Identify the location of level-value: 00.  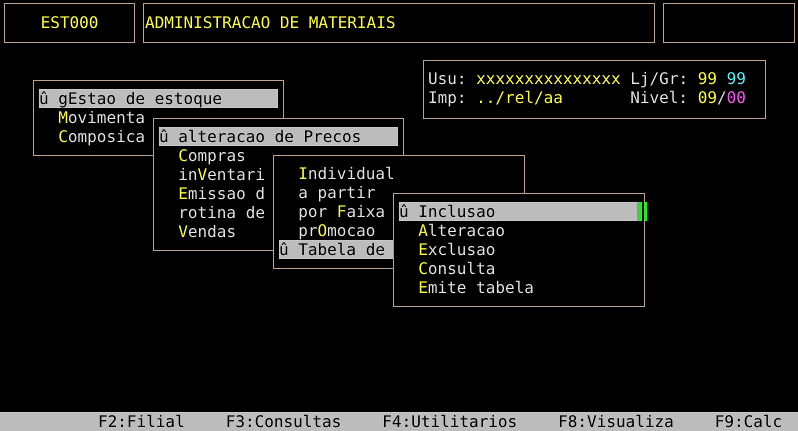
(736, 97).